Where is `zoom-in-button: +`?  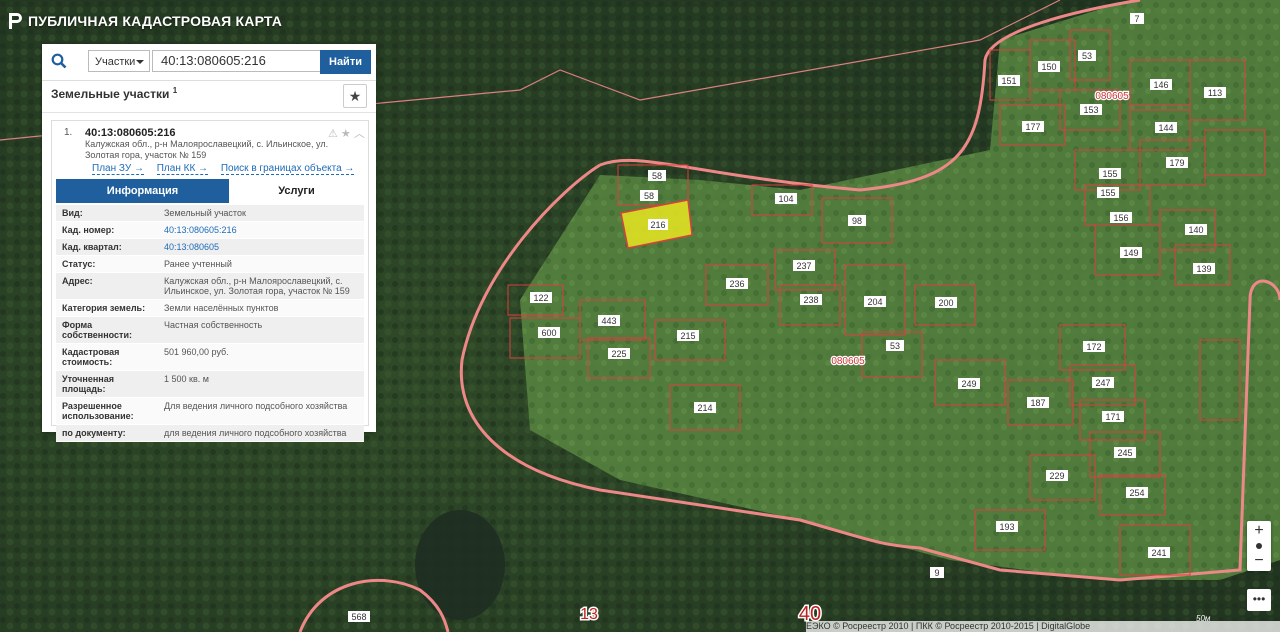
zoom-in-button: + is located at coordinates (1259, 531).